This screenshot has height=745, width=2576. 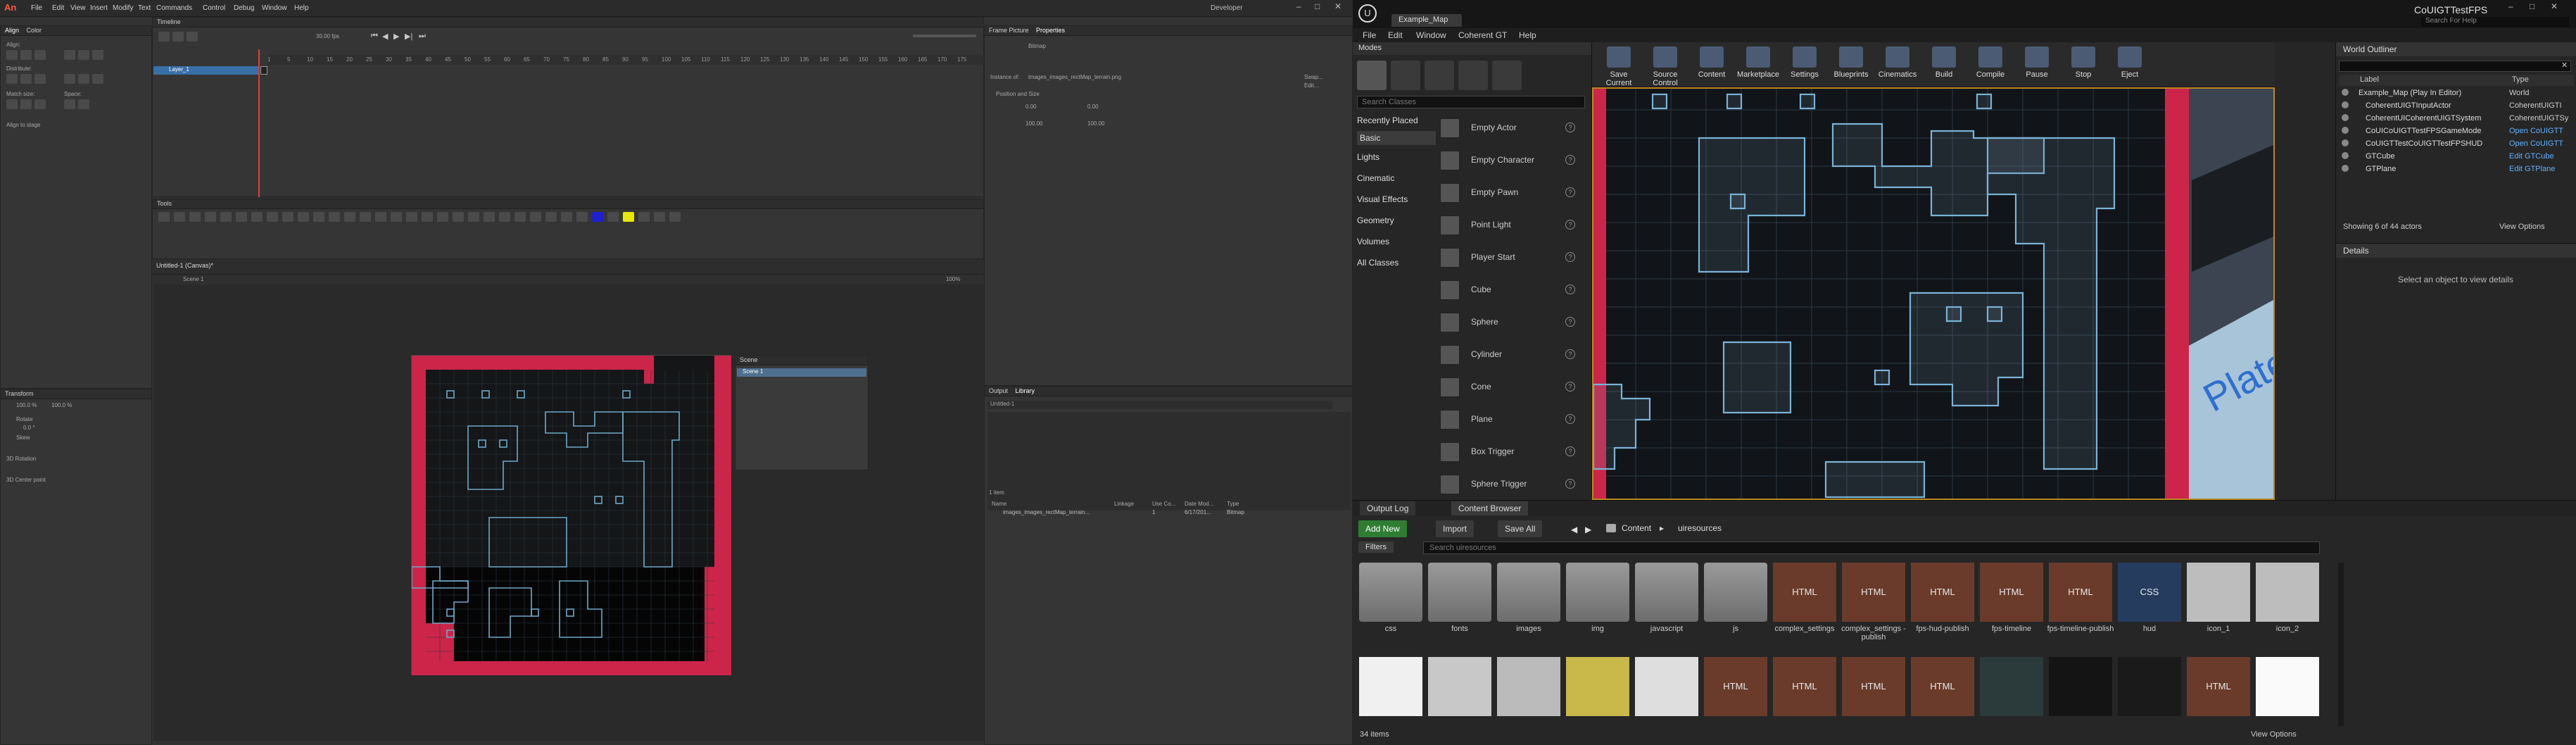 I want to click on match-both-icon, so click(x=40, y=104).